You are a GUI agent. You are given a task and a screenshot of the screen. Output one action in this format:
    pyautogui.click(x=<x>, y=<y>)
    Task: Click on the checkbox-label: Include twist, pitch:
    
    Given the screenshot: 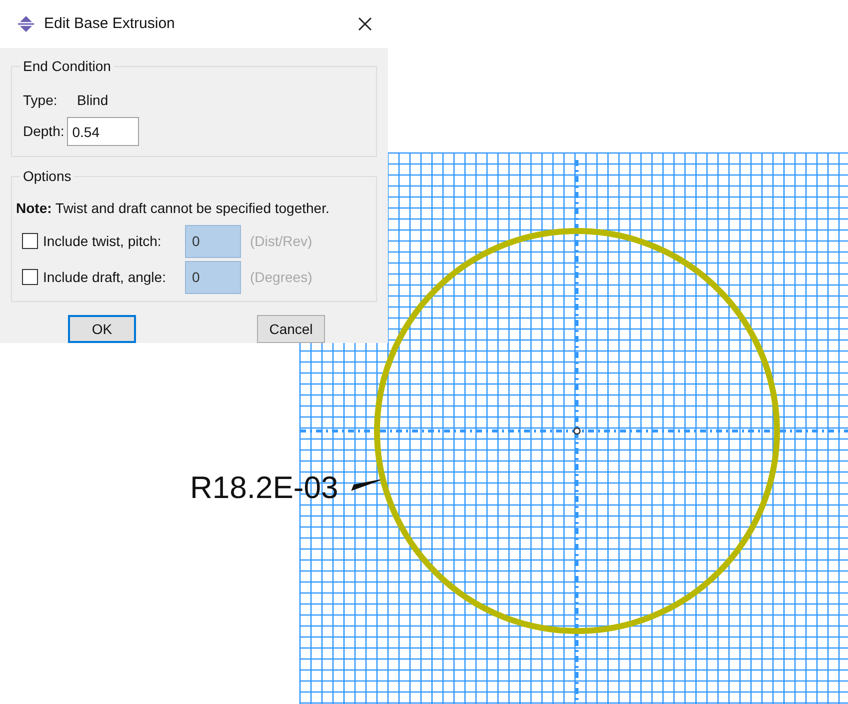 What is the action you would take?
    pyautogui.click(x=102, y=241)
    